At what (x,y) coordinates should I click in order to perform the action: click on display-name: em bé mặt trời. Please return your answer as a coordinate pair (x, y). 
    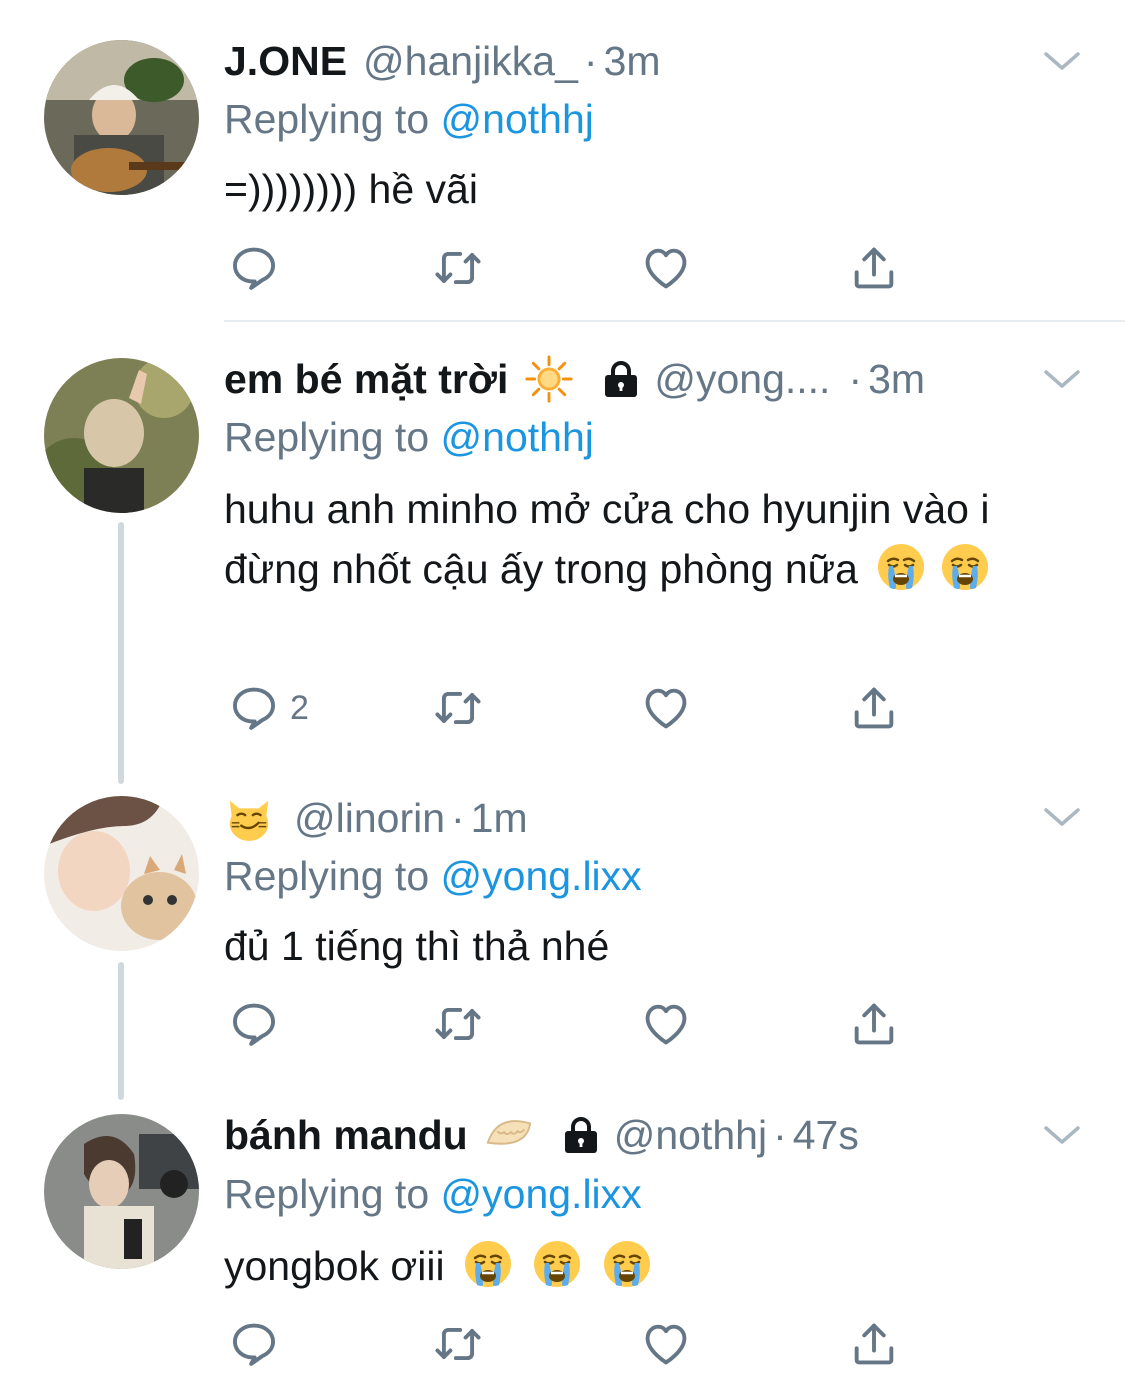
    Looking at the image, I should click on (366, 379).